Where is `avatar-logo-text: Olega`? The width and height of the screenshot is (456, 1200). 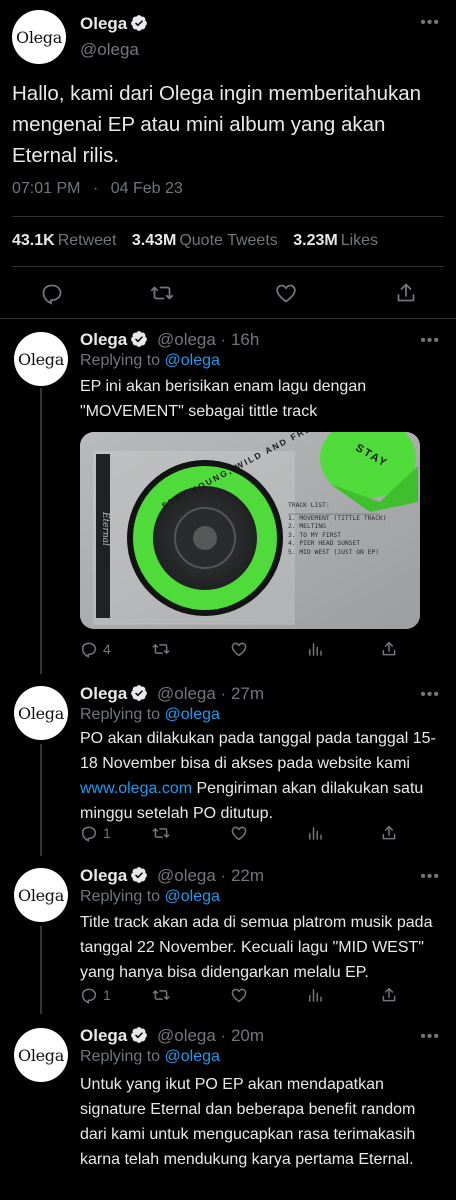
avatar-logo-text: Olega is located at coordinates (39, 37).